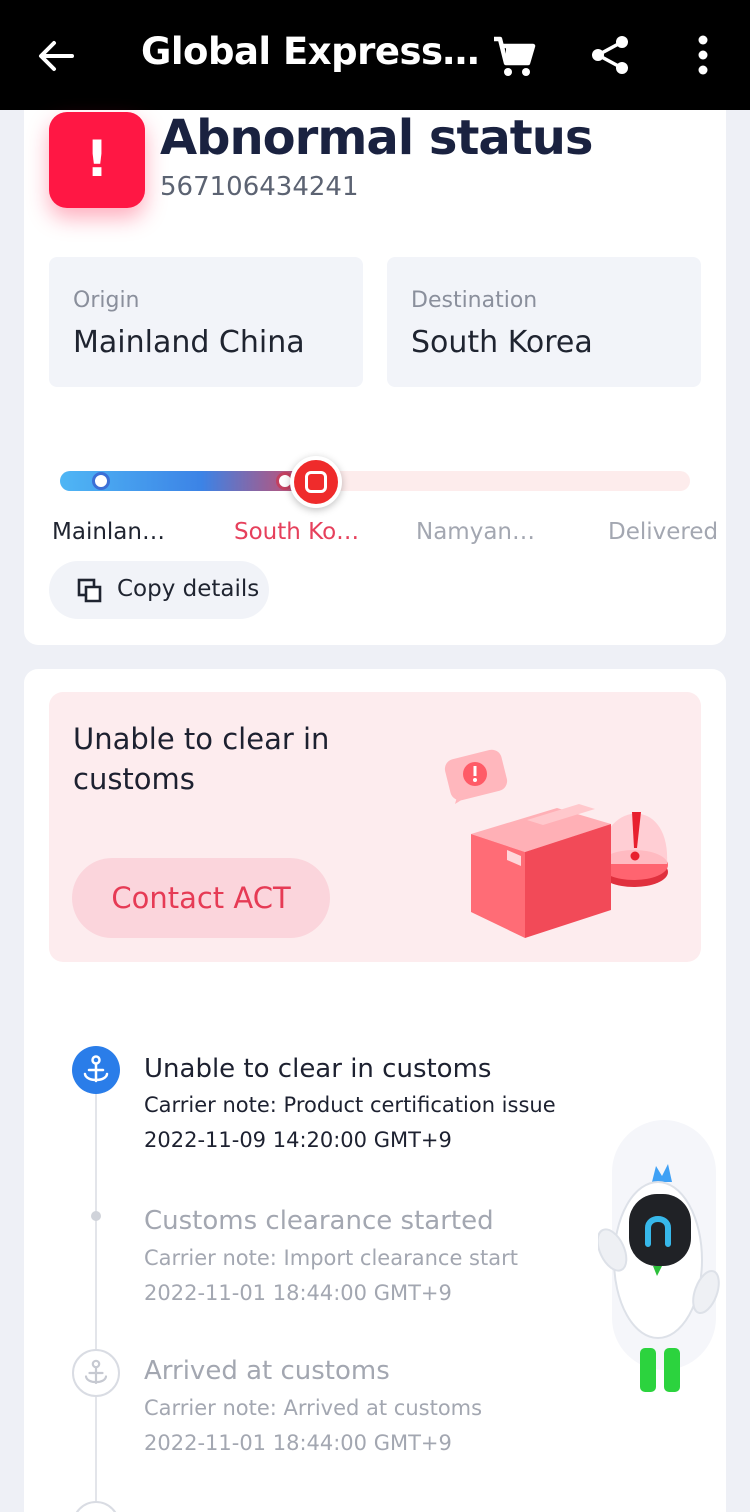  Describe the element at coordinates (89, 590) in the screenshot. I see `copy-icon` at that location.